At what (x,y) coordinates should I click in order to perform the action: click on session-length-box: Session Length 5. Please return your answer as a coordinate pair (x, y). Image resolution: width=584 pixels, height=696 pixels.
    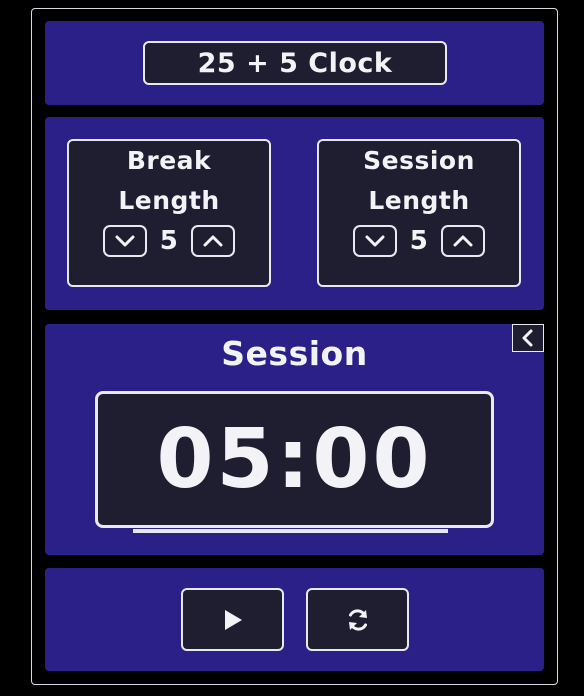
    Looking at the image, I should click on (419, 213).